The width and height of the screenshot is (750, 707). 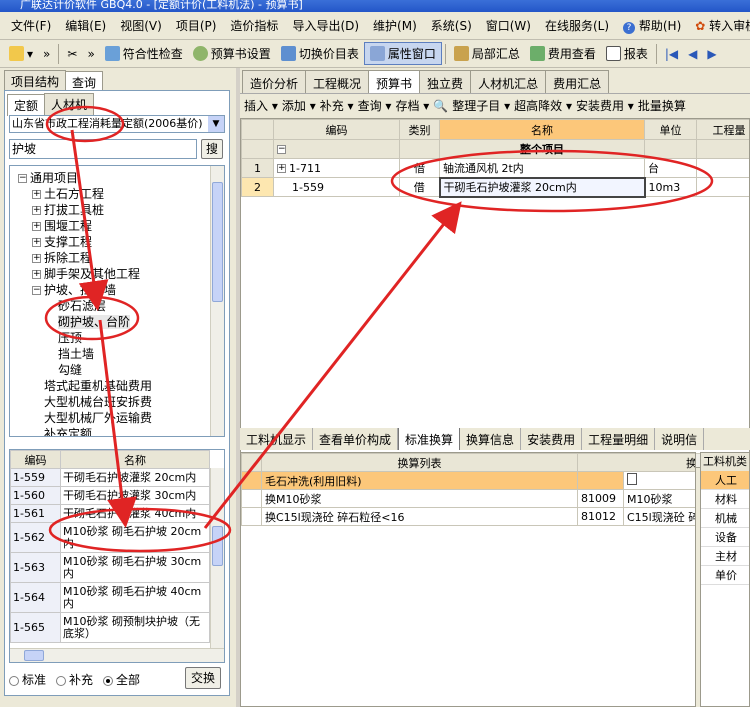 I want to click on radio-supplement: 补充, so click(x=74, y=679).